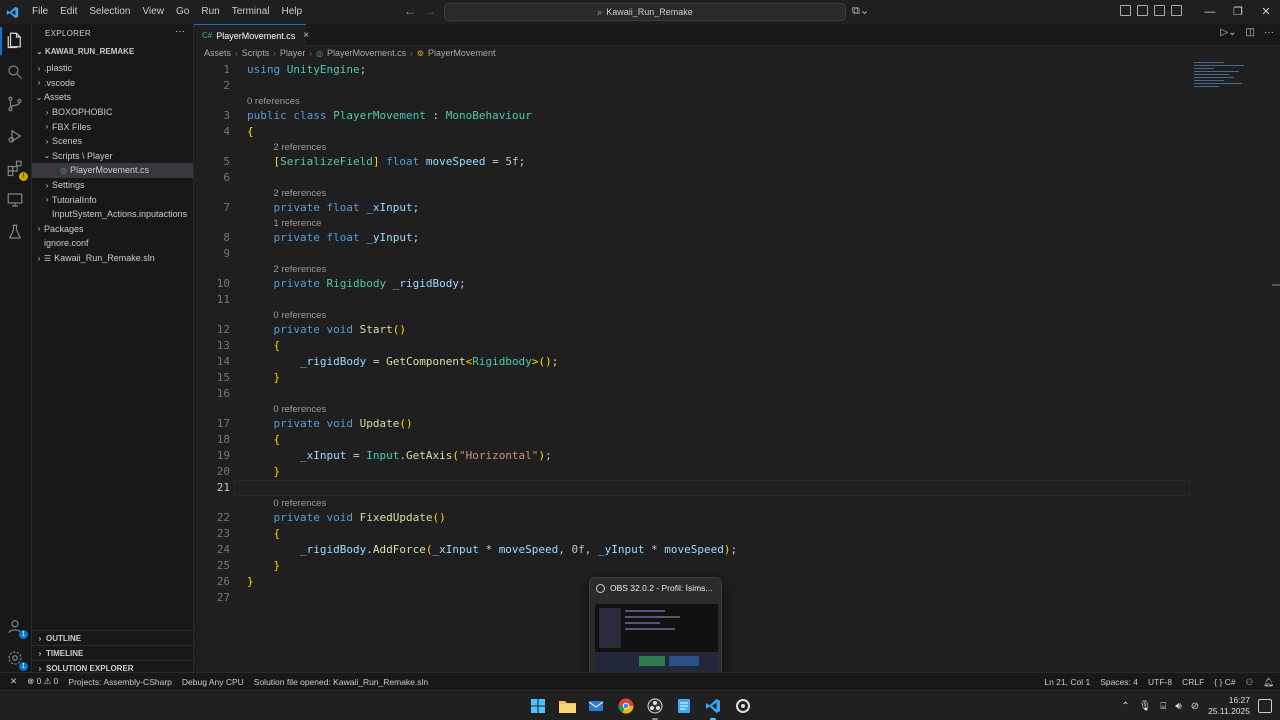 This screenshot has width=1280, height=720. What do you see at coordinates (251, 35) in the screenshot?
I see `tab-playermovement: C# PlayerMovement.cs ×` at bounding box center [251, 35].